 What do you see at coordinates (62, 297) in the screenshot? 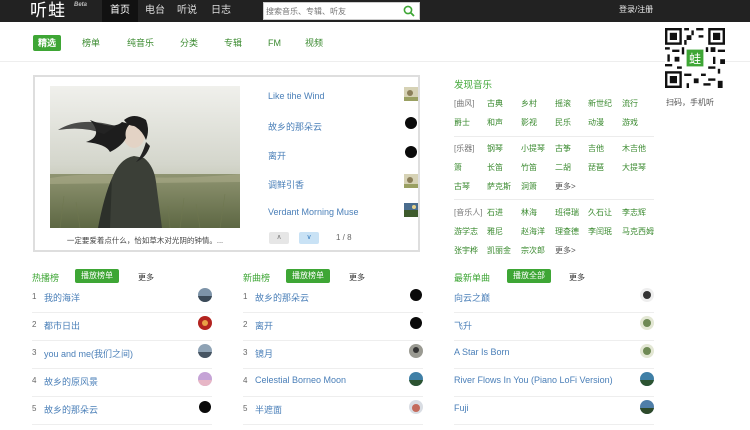
I see `track-title: 我的海洋` at bounding box center [62, 297].